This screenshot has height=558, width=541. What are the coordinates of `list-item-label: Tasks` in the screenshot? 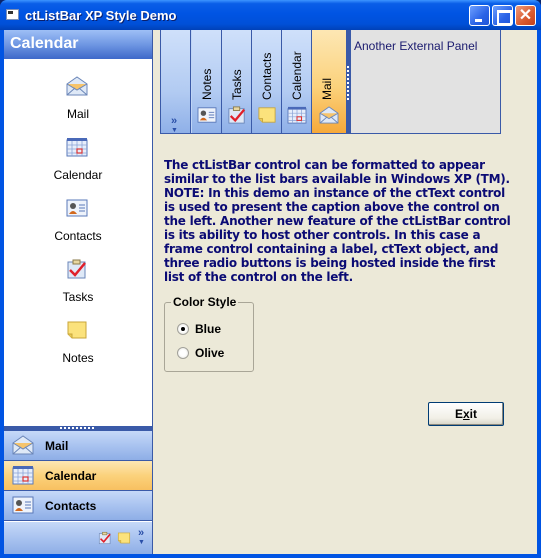 It's located at (78, 297).